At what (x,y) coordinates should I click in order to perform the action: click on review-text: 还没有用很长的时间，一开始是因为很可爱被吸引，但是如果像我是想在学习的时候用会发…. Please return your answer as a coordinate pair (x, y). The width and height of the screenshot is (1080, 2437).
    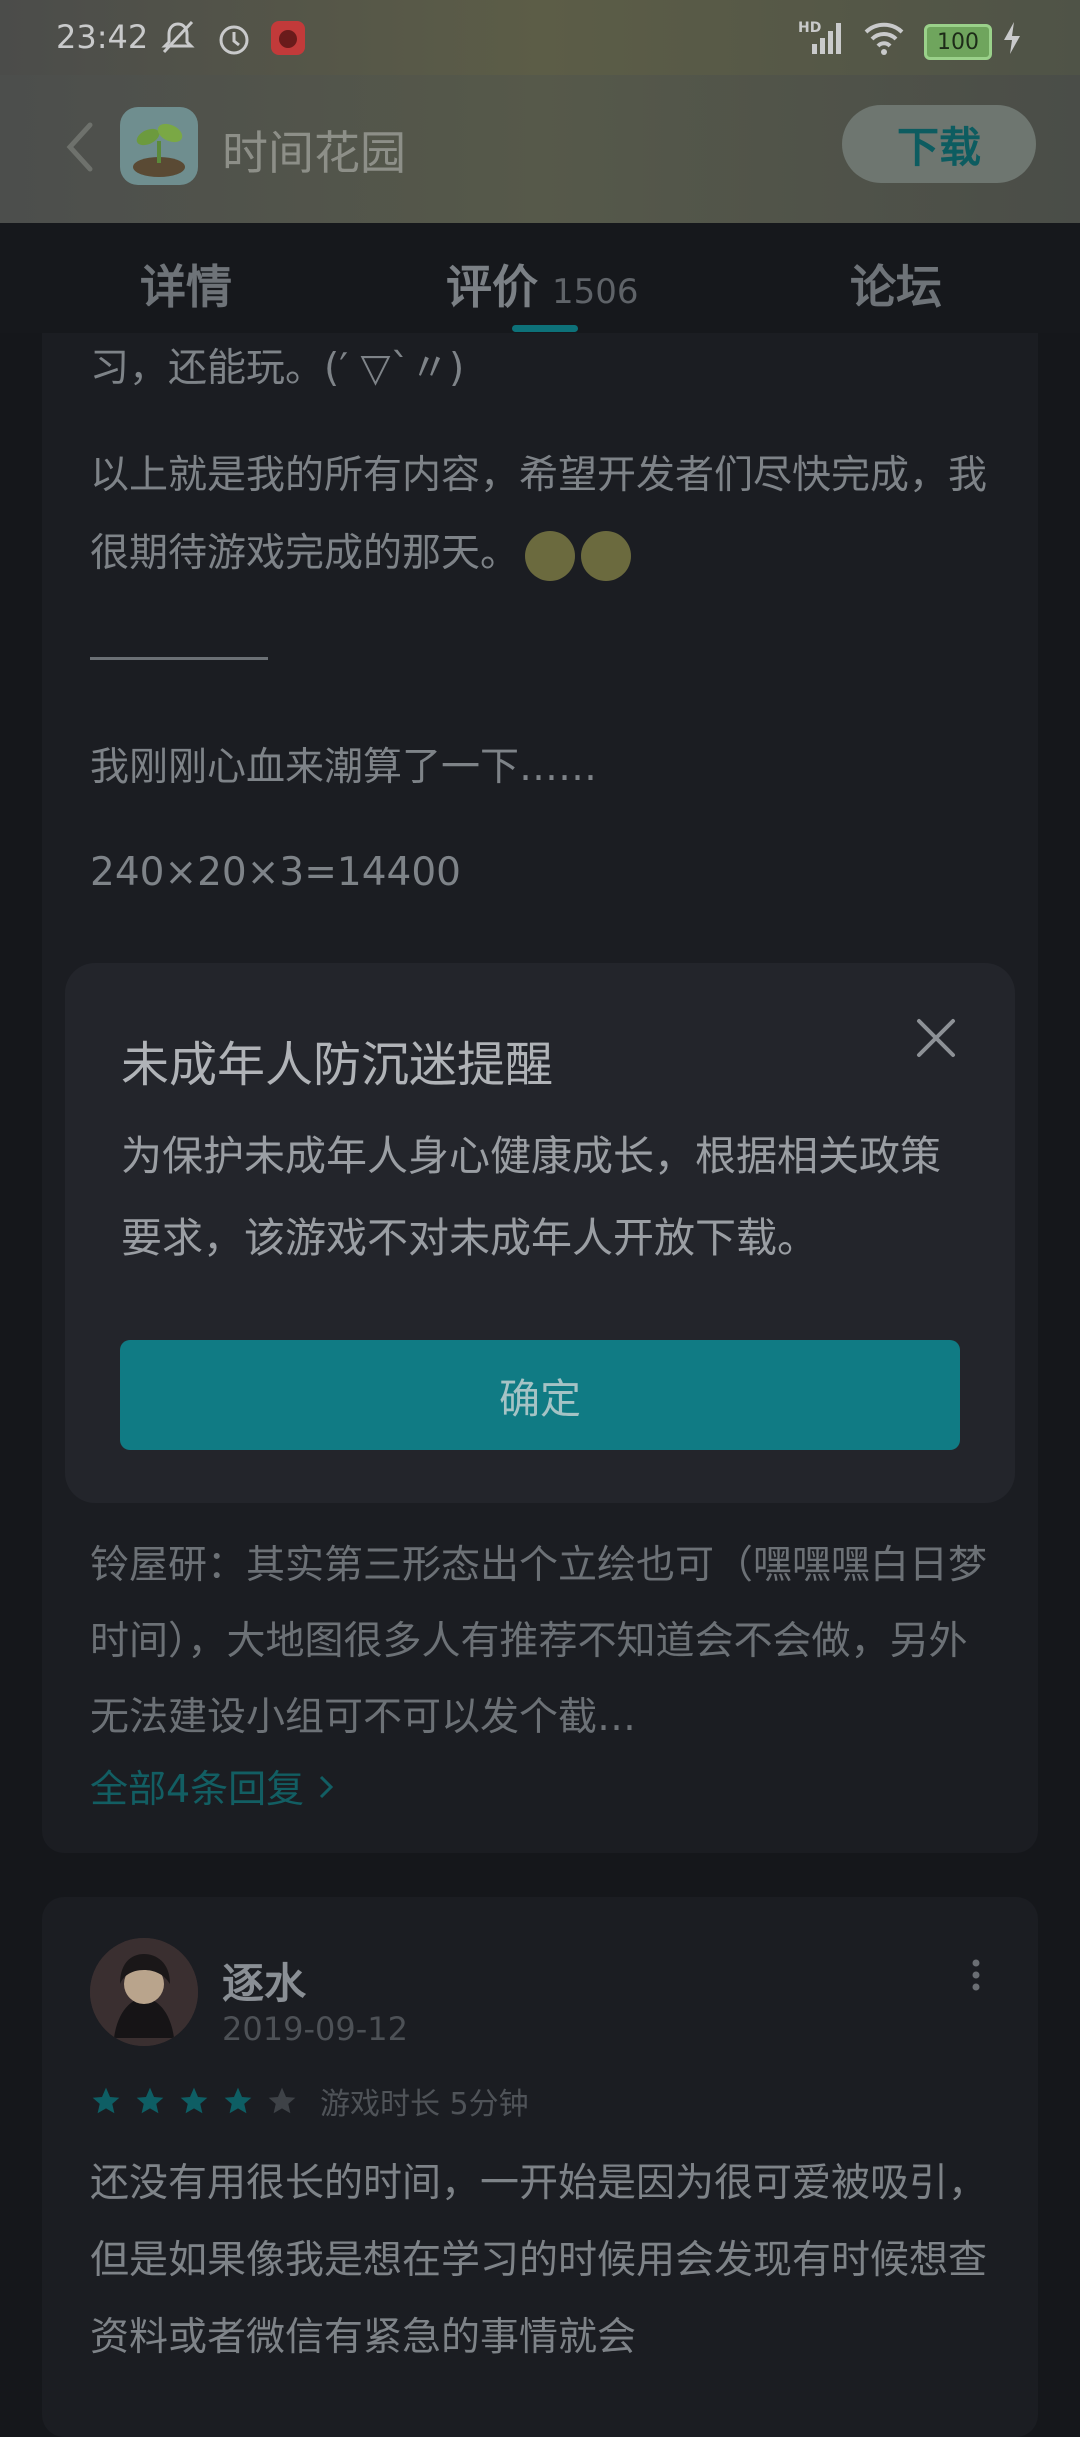
    Looking at the image, I should click on (539, 2260).